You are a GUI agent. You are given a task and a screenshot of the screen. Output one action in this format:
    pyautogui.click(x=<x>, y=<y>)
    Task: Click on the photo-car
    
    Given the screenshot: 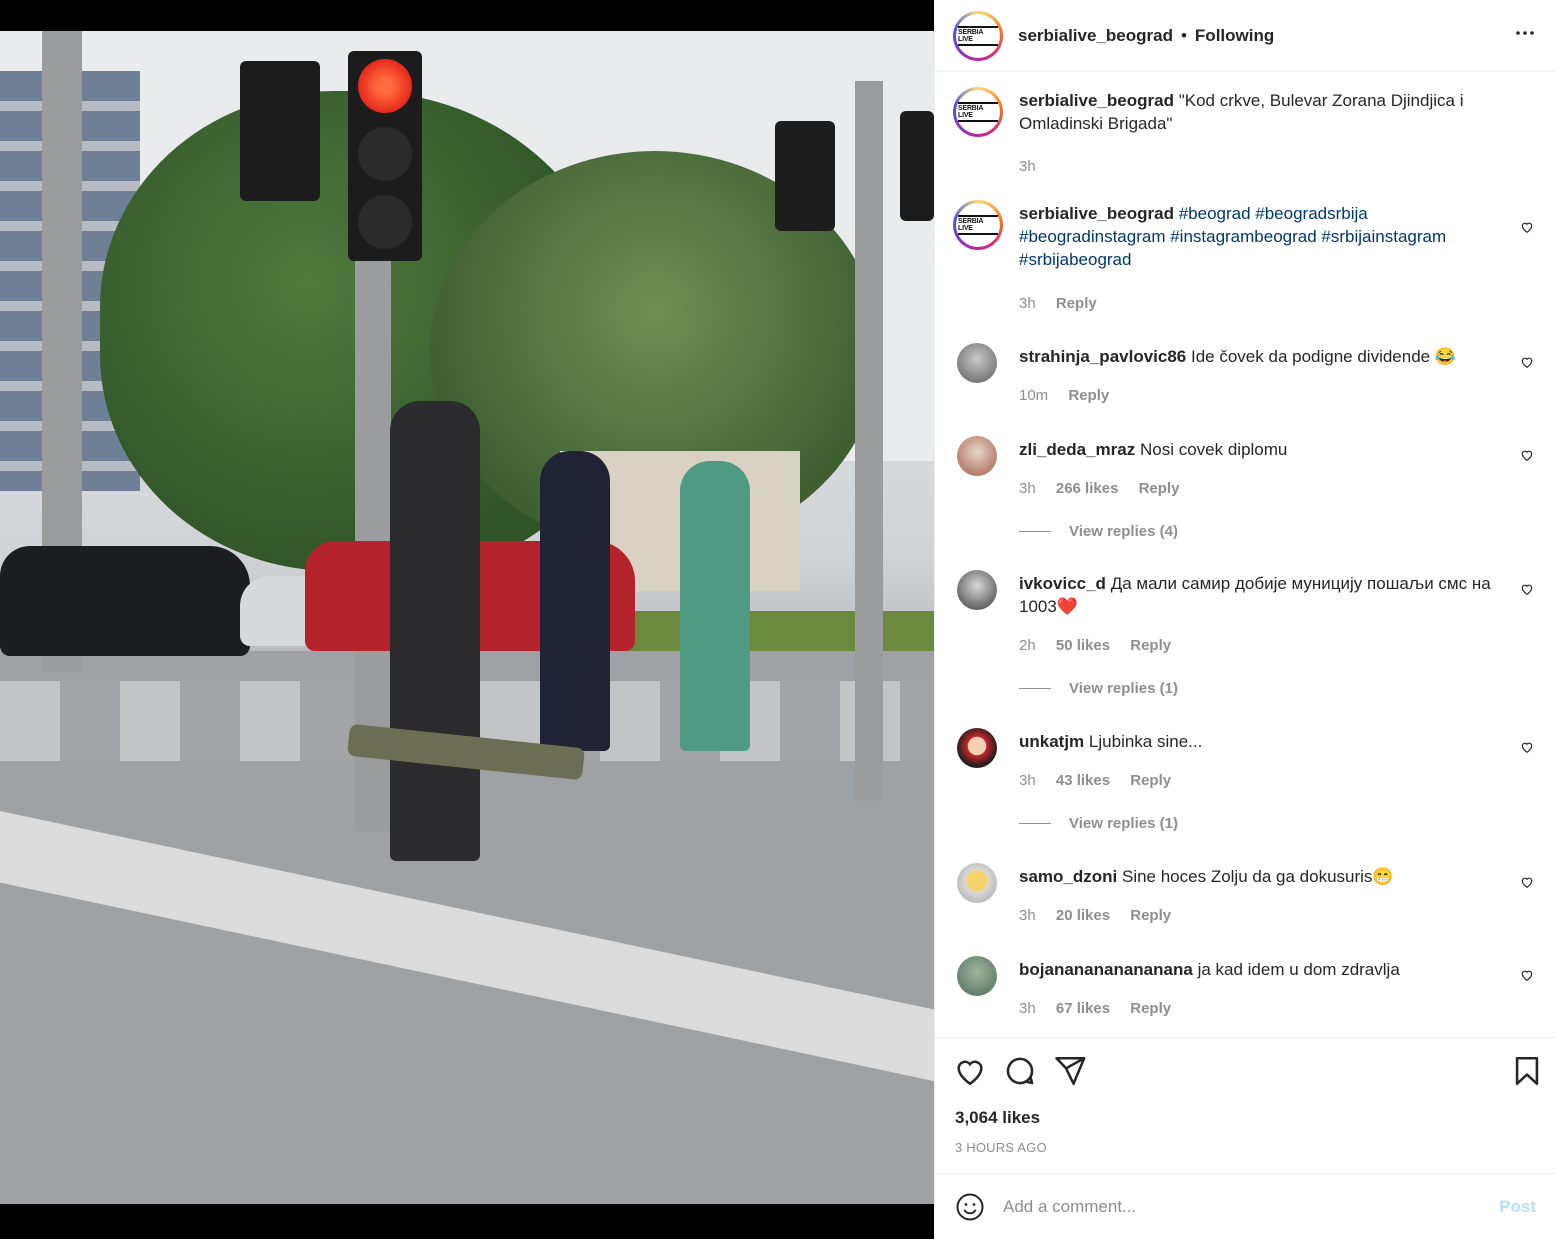 What is the action you would take?
    pyautogui.click(x=125, y=601)
    